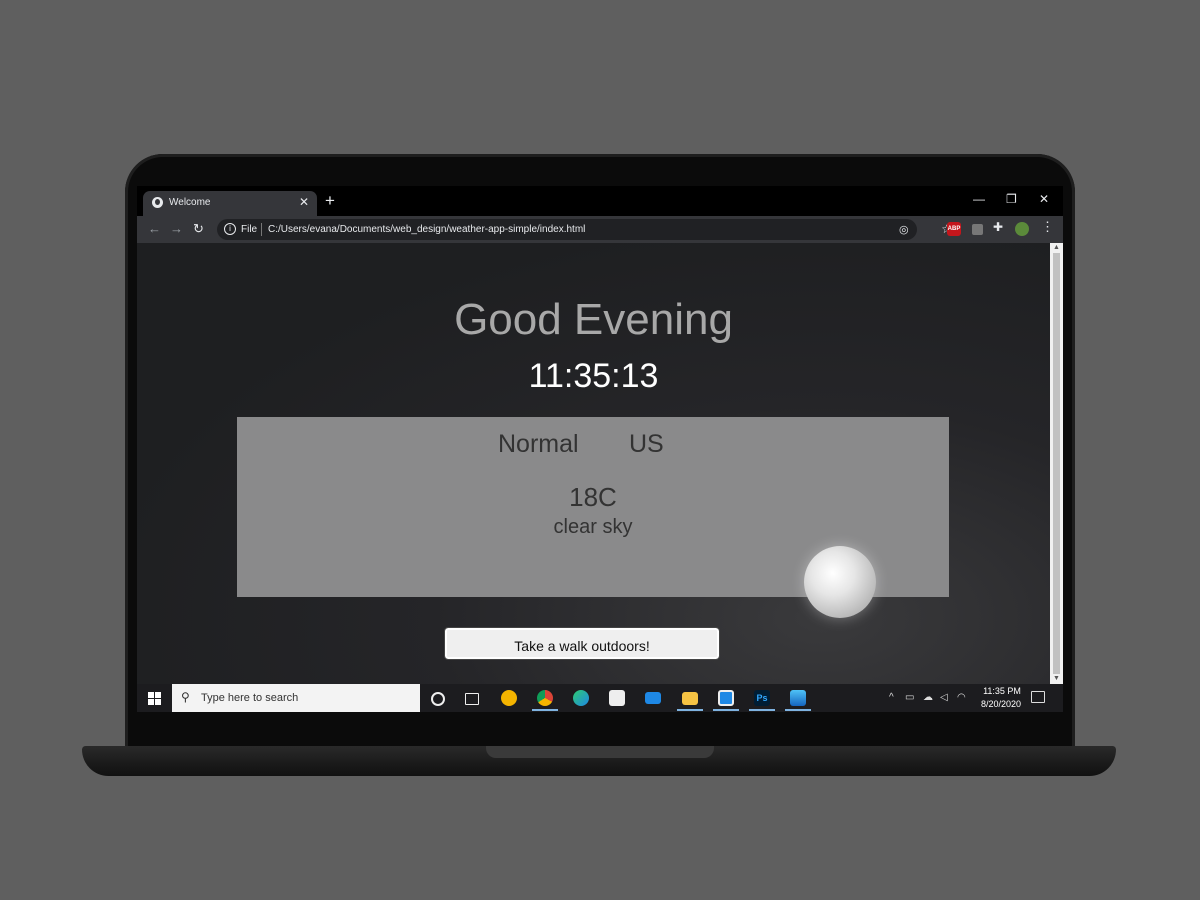 Image resolution: width=1200 pixels, height=900 pixels. I want to click on onedrive-icon: ☁, so click(928, 697).